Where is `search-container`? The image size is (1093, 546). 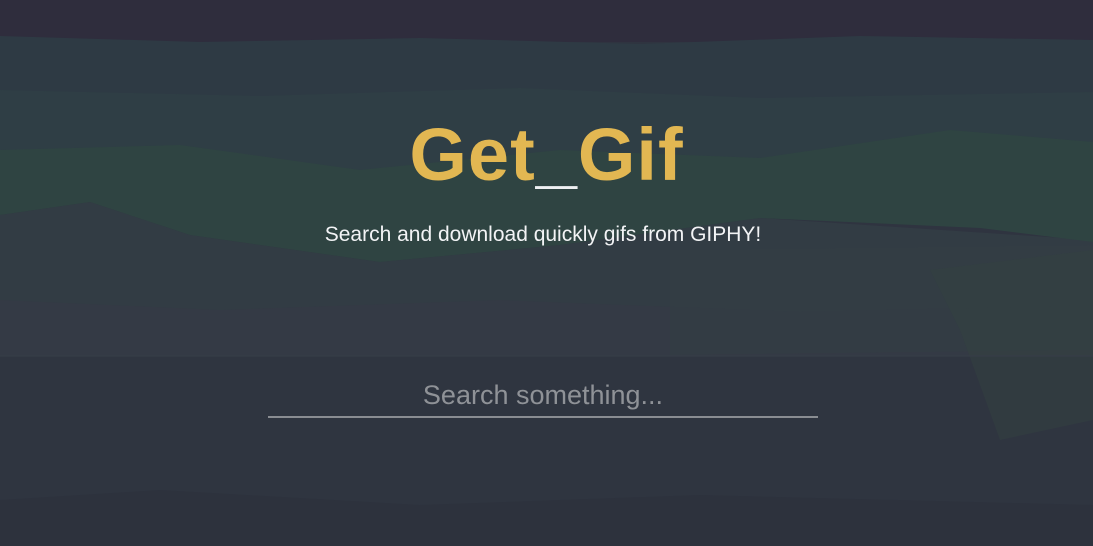 search-container is located at coordinates (543, 398).